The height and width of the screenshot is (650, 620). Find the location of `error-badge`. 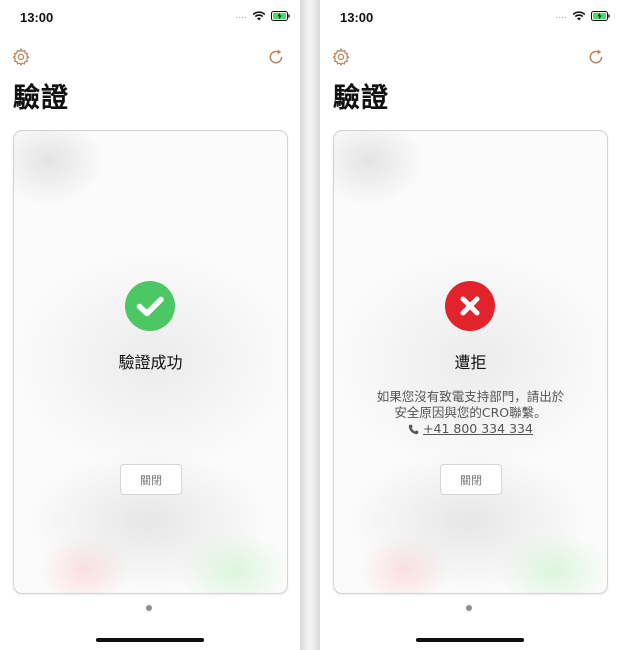

error-badge is located at coordinates (470, 306).